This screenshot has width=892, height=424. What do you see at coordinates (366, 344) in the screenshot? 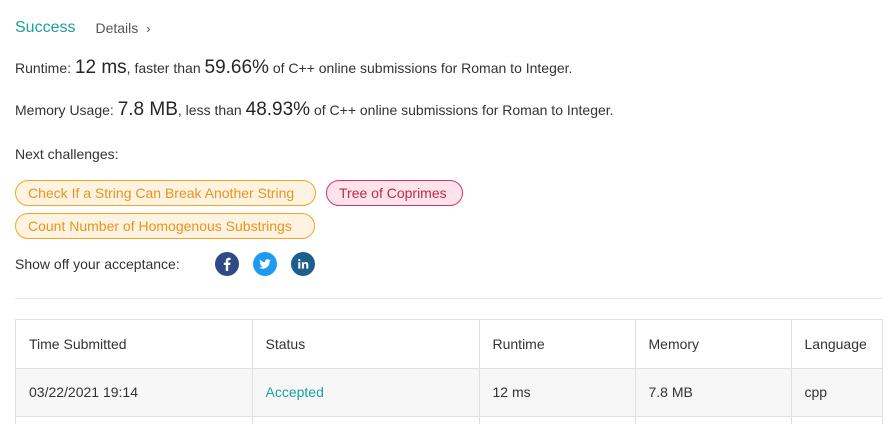
I see `column-header-status: Status` at bounding box center [366, 344].